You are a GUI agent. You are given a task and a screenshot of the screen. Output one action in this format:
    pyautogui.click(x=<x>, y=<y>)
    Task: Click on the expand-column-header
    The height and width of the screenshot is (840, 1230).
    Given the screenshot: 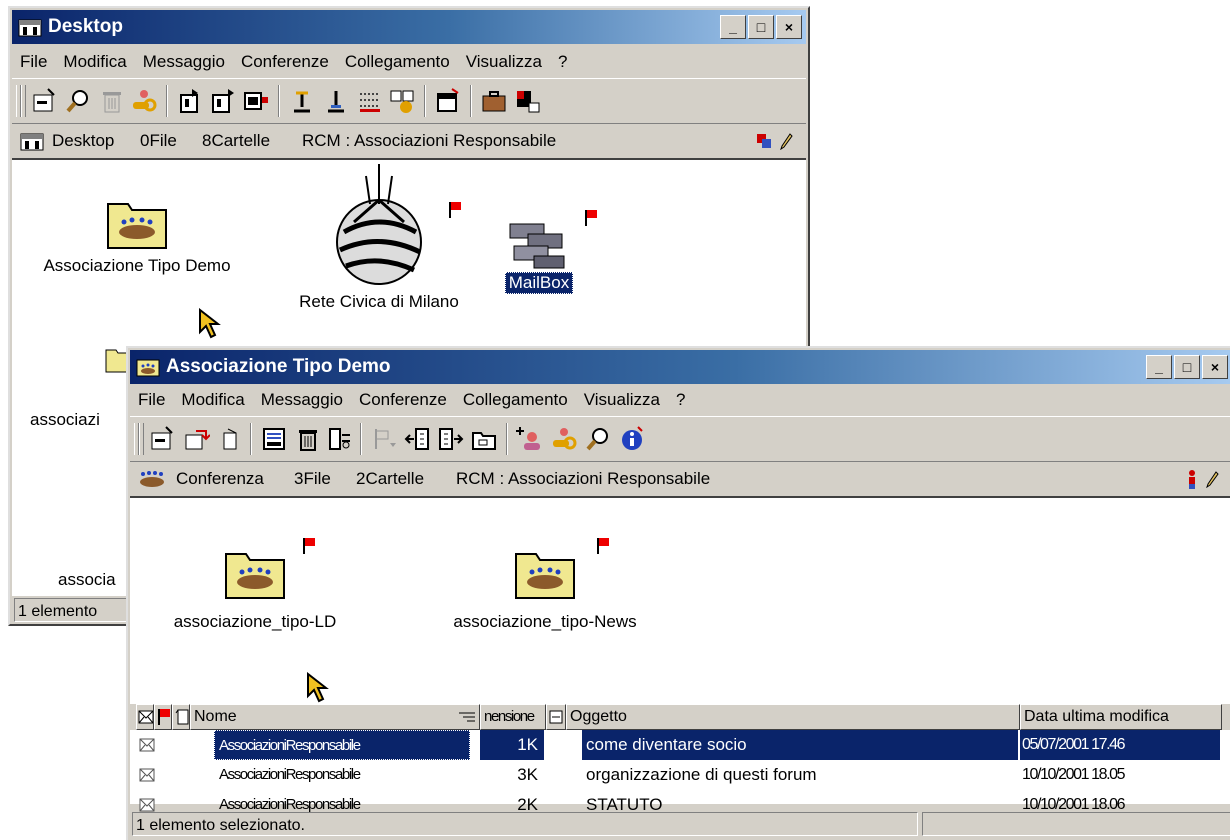 What is the action you would take?
    pyautogui.click(x=556, y=717)
    